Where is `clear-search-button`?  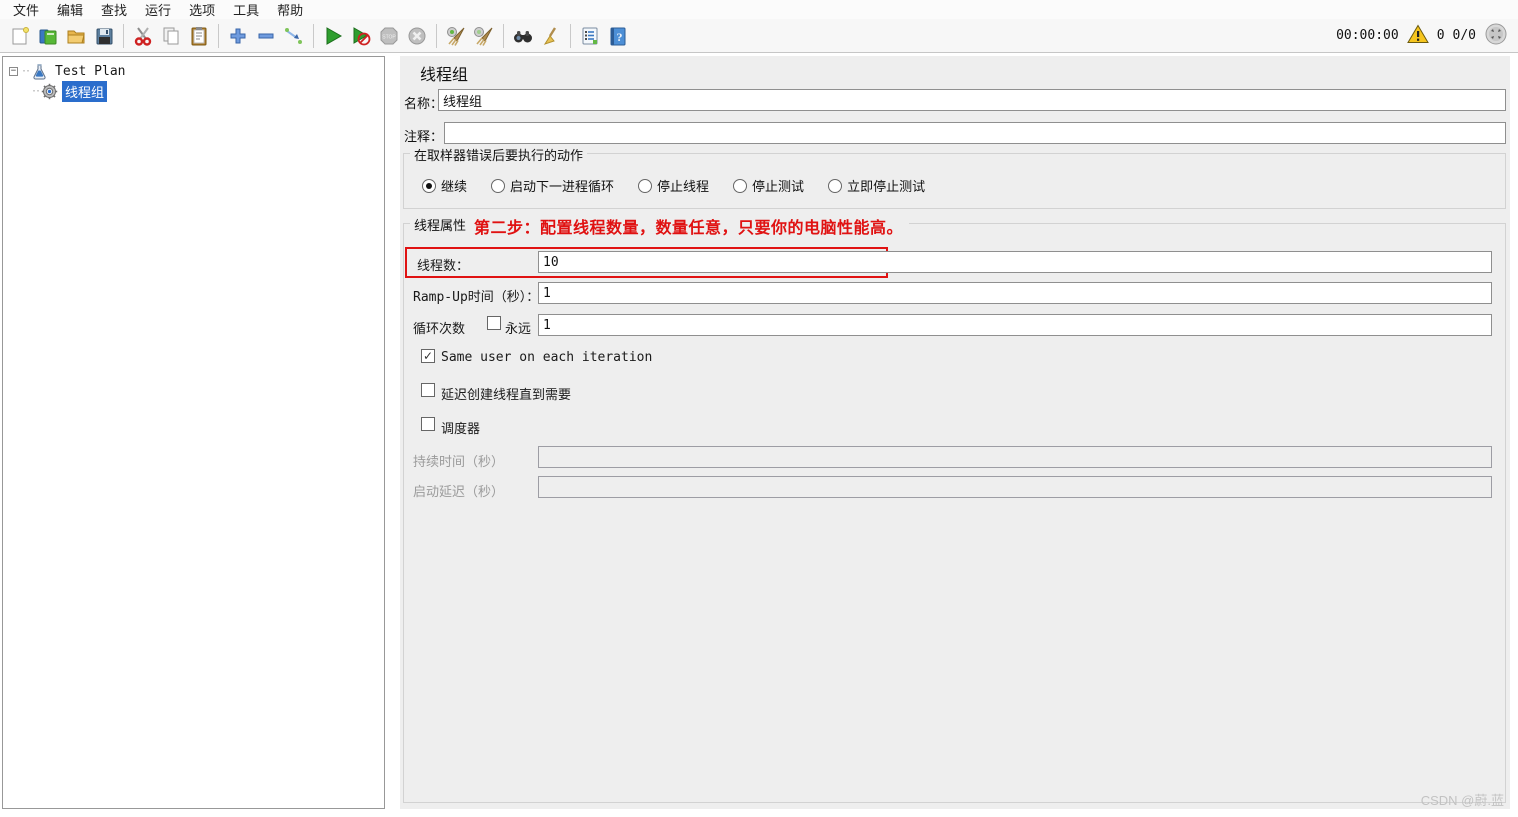
clear-search-button is located at coordinates (551, 36).